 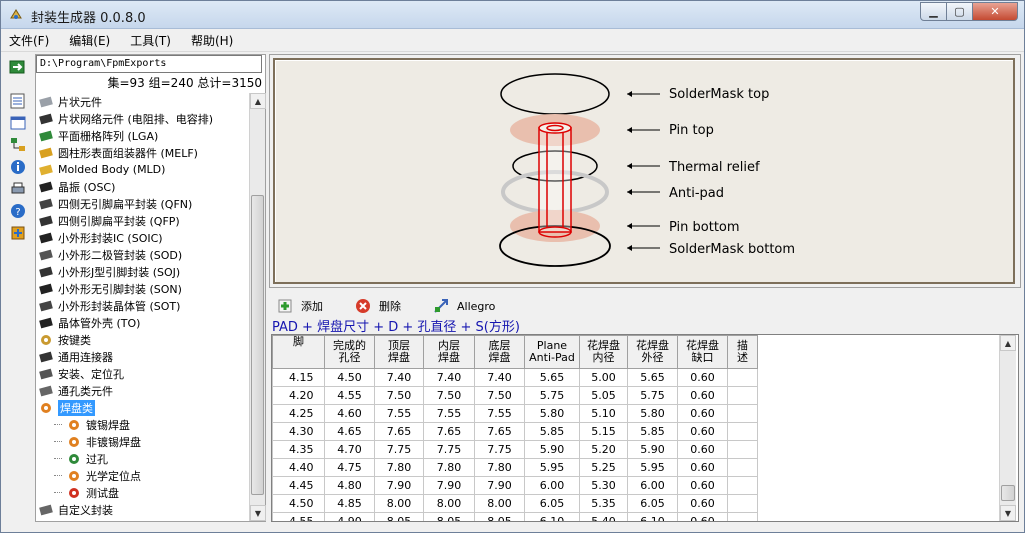 What do you see at coordinates (18, 67) in the screenshot?
I see `export-button` at bounding box center [18, 67].